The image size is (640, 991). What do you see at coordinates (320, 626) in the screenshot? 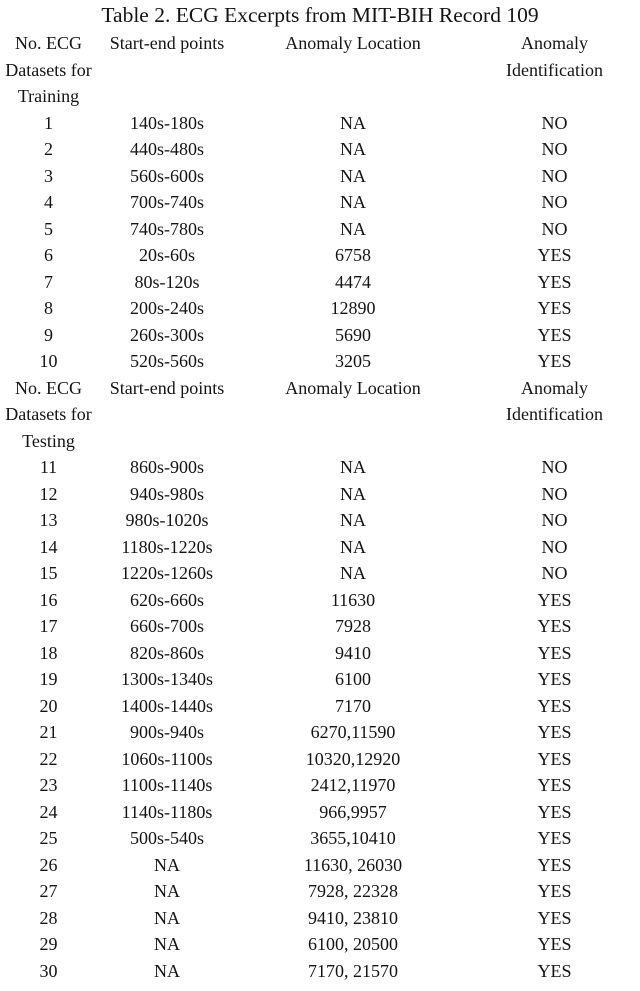
I see `table-row: 17 660s-700s 7928 YES` at bounding box center [320, 626].